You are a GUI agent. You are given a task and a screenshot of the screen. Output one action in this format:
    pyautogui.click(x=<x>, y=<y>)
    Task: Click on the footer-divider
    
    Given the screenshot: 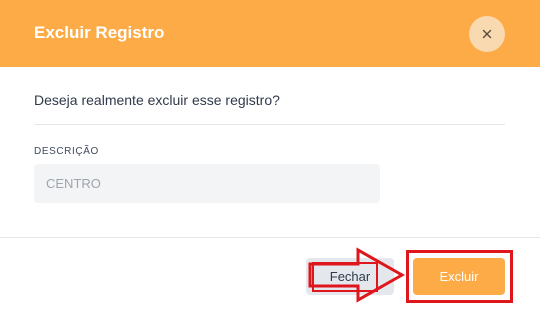 What is the action you would take?
    pyautogui.click(x=270, y=237)
    